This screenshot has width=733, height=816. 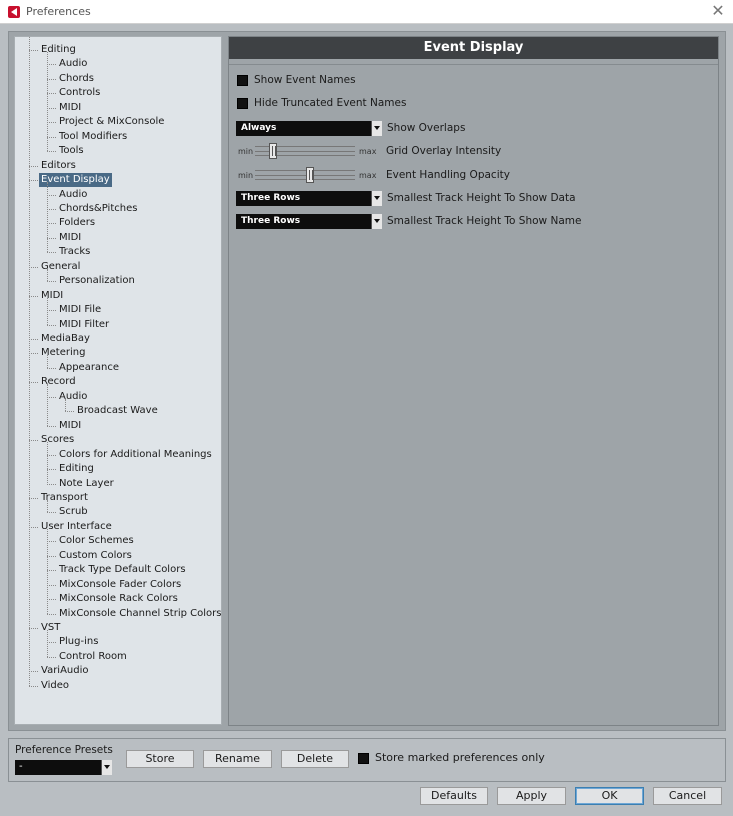 What do you see at coordinates (55, 685) in the screenshot?
I see `tree-item-label: Video` at bounding box center [55, 685].